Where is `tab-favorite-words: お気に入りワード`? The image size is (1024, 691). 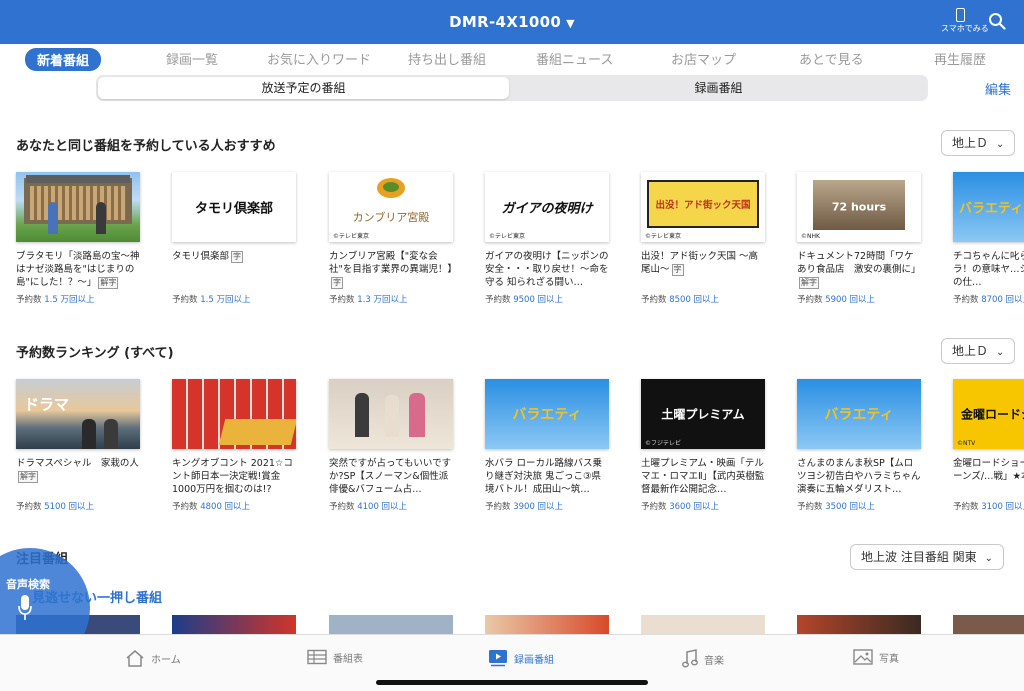
tab-favorite-words: お気に入りワード is located at coordinates (319, 58).